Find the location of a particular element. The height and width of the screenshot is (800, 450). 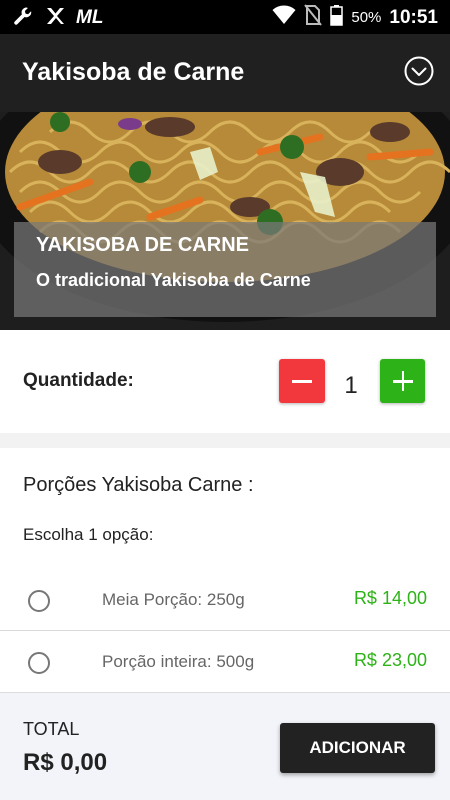

option-name: Meia Porção: 250g is located at coordinates (173, 599).